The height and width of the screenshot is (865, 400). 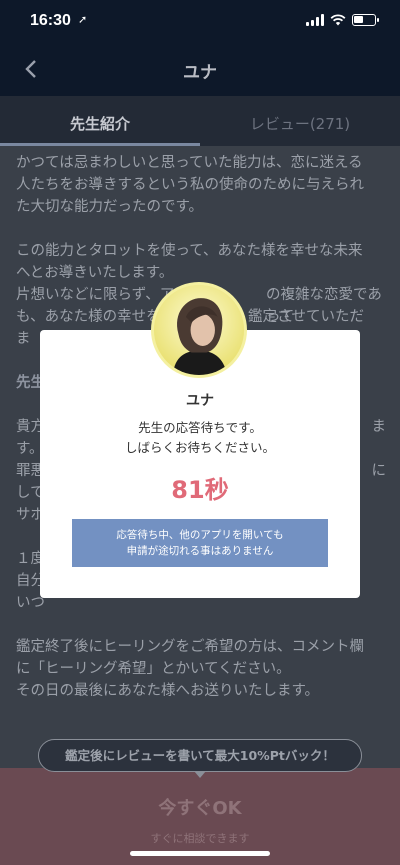 What do you see at coordinates (200, 427) in the screenshot?
I see `waiting-message-line: 先生の応答待ちです。` at bounding box center [200, 427].